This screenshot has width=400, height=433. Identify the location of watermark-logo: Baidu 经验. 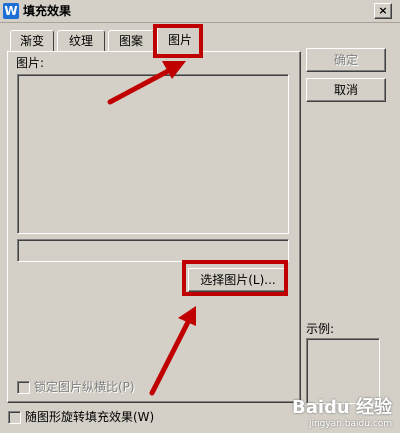
(341, 407).